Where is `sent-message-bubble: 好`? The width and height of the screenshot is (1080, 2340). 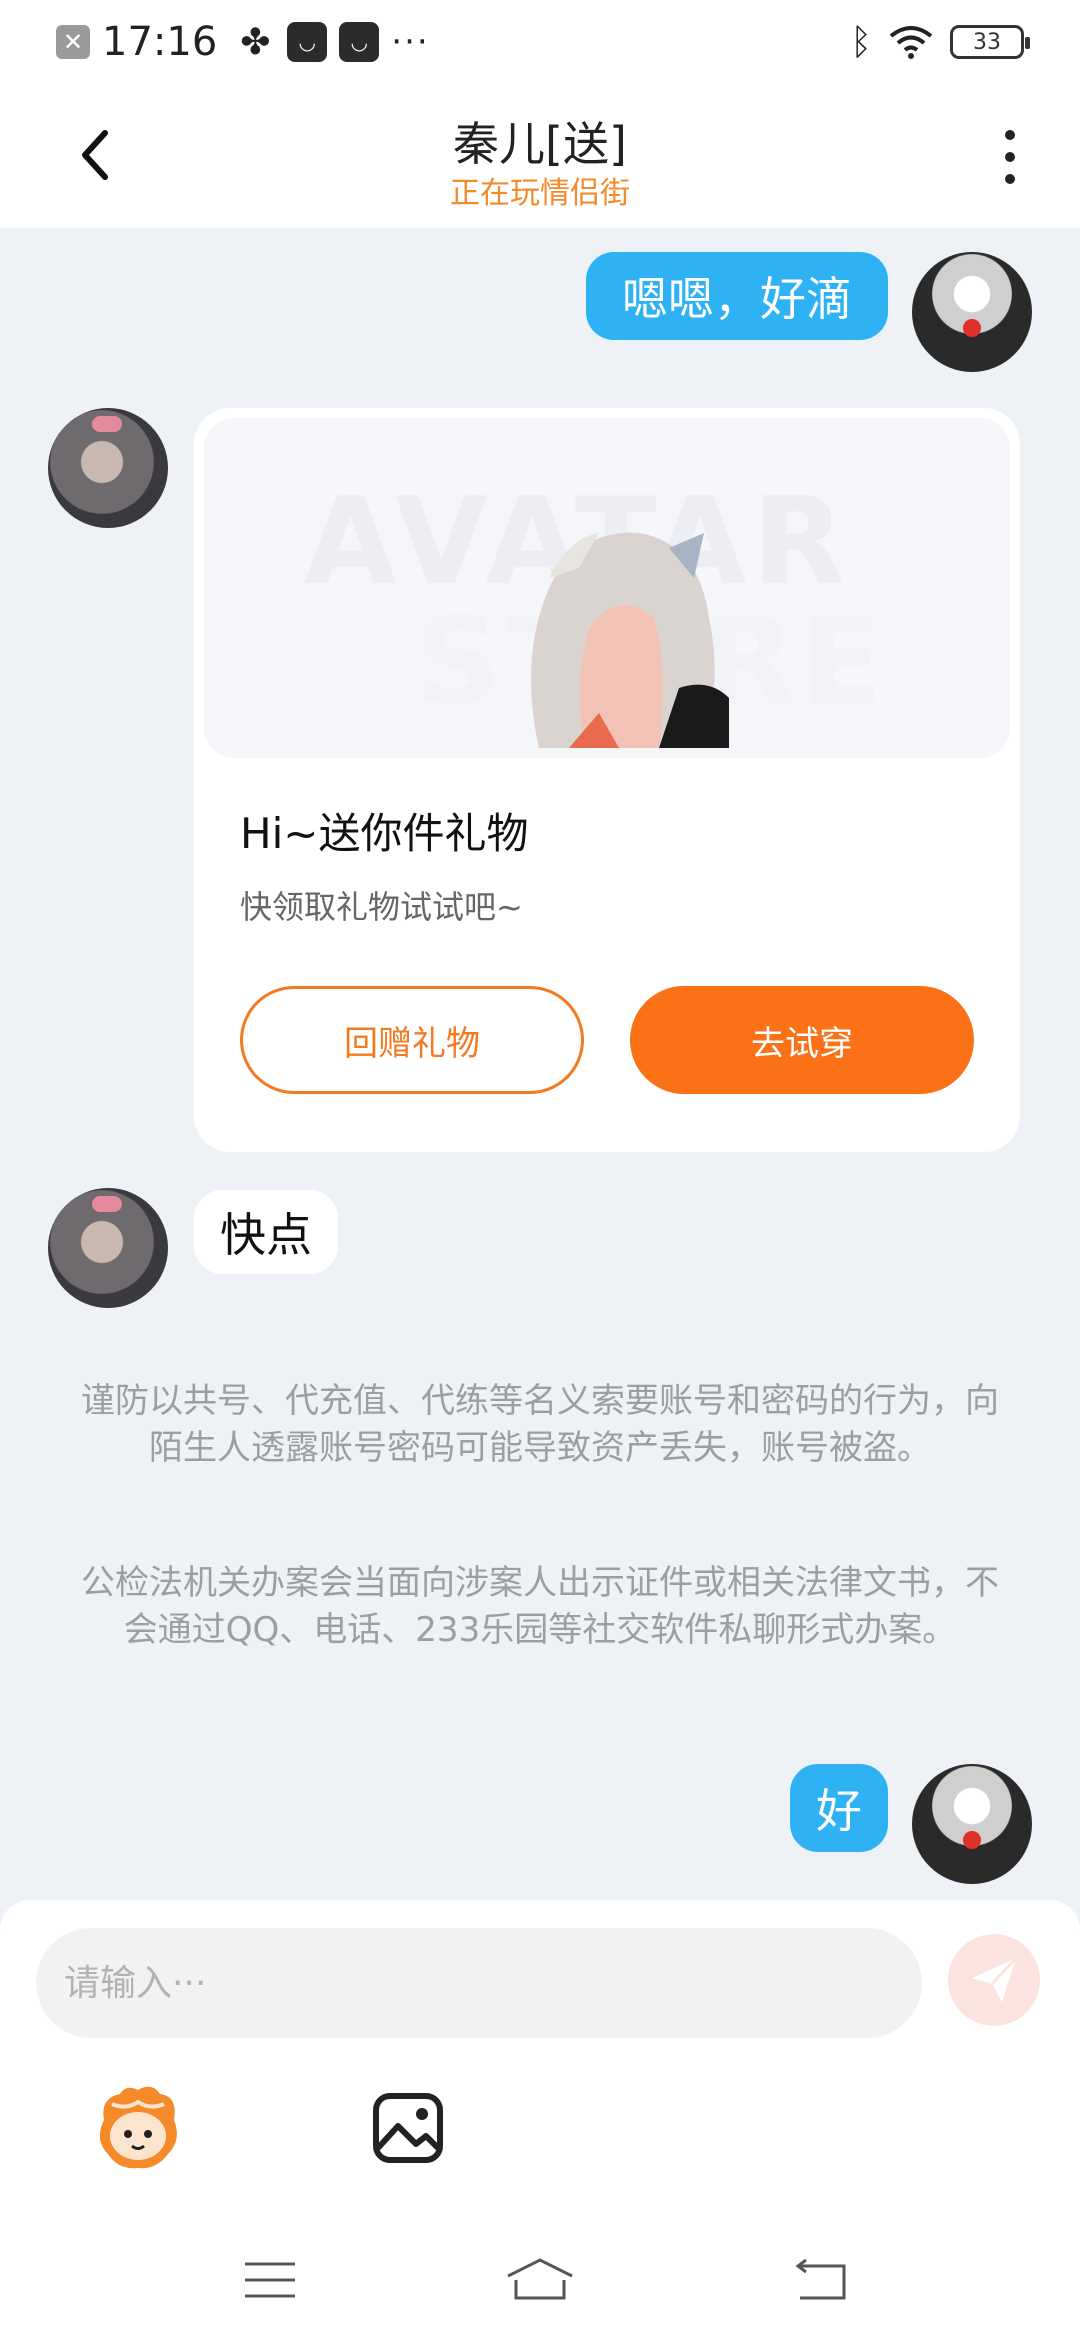
sent-message-bubble: 好 is located at coordinates (839, 1808).